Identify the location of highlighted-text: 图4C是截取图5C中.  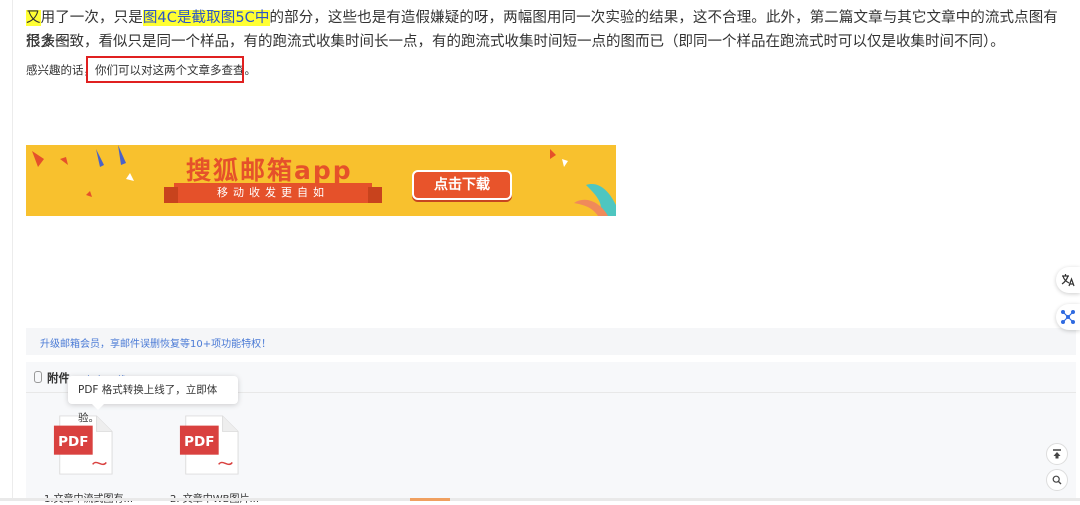
(206, 18).